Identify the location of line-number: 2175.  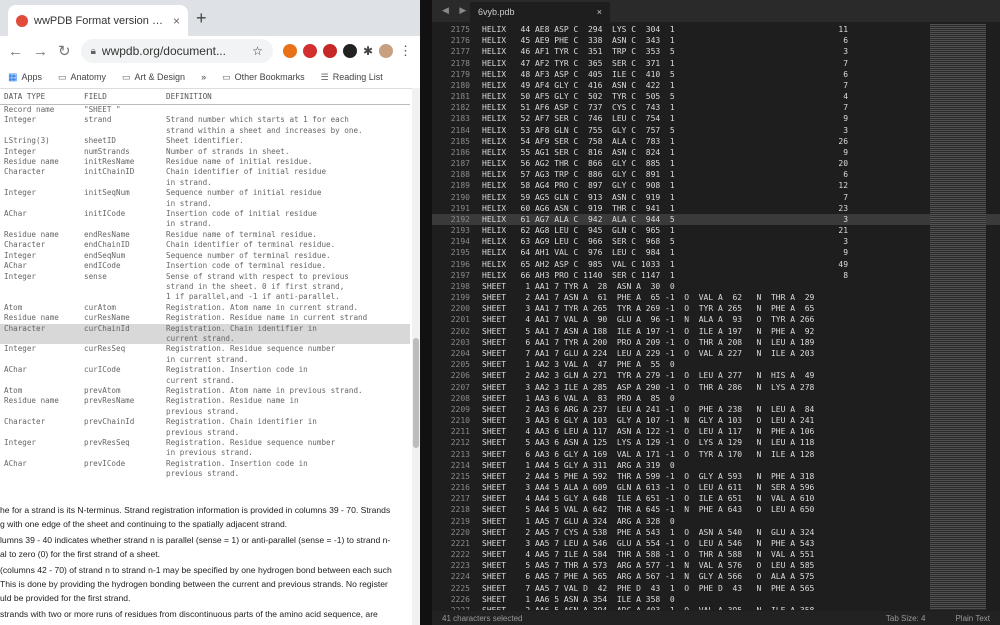
(460, 29).